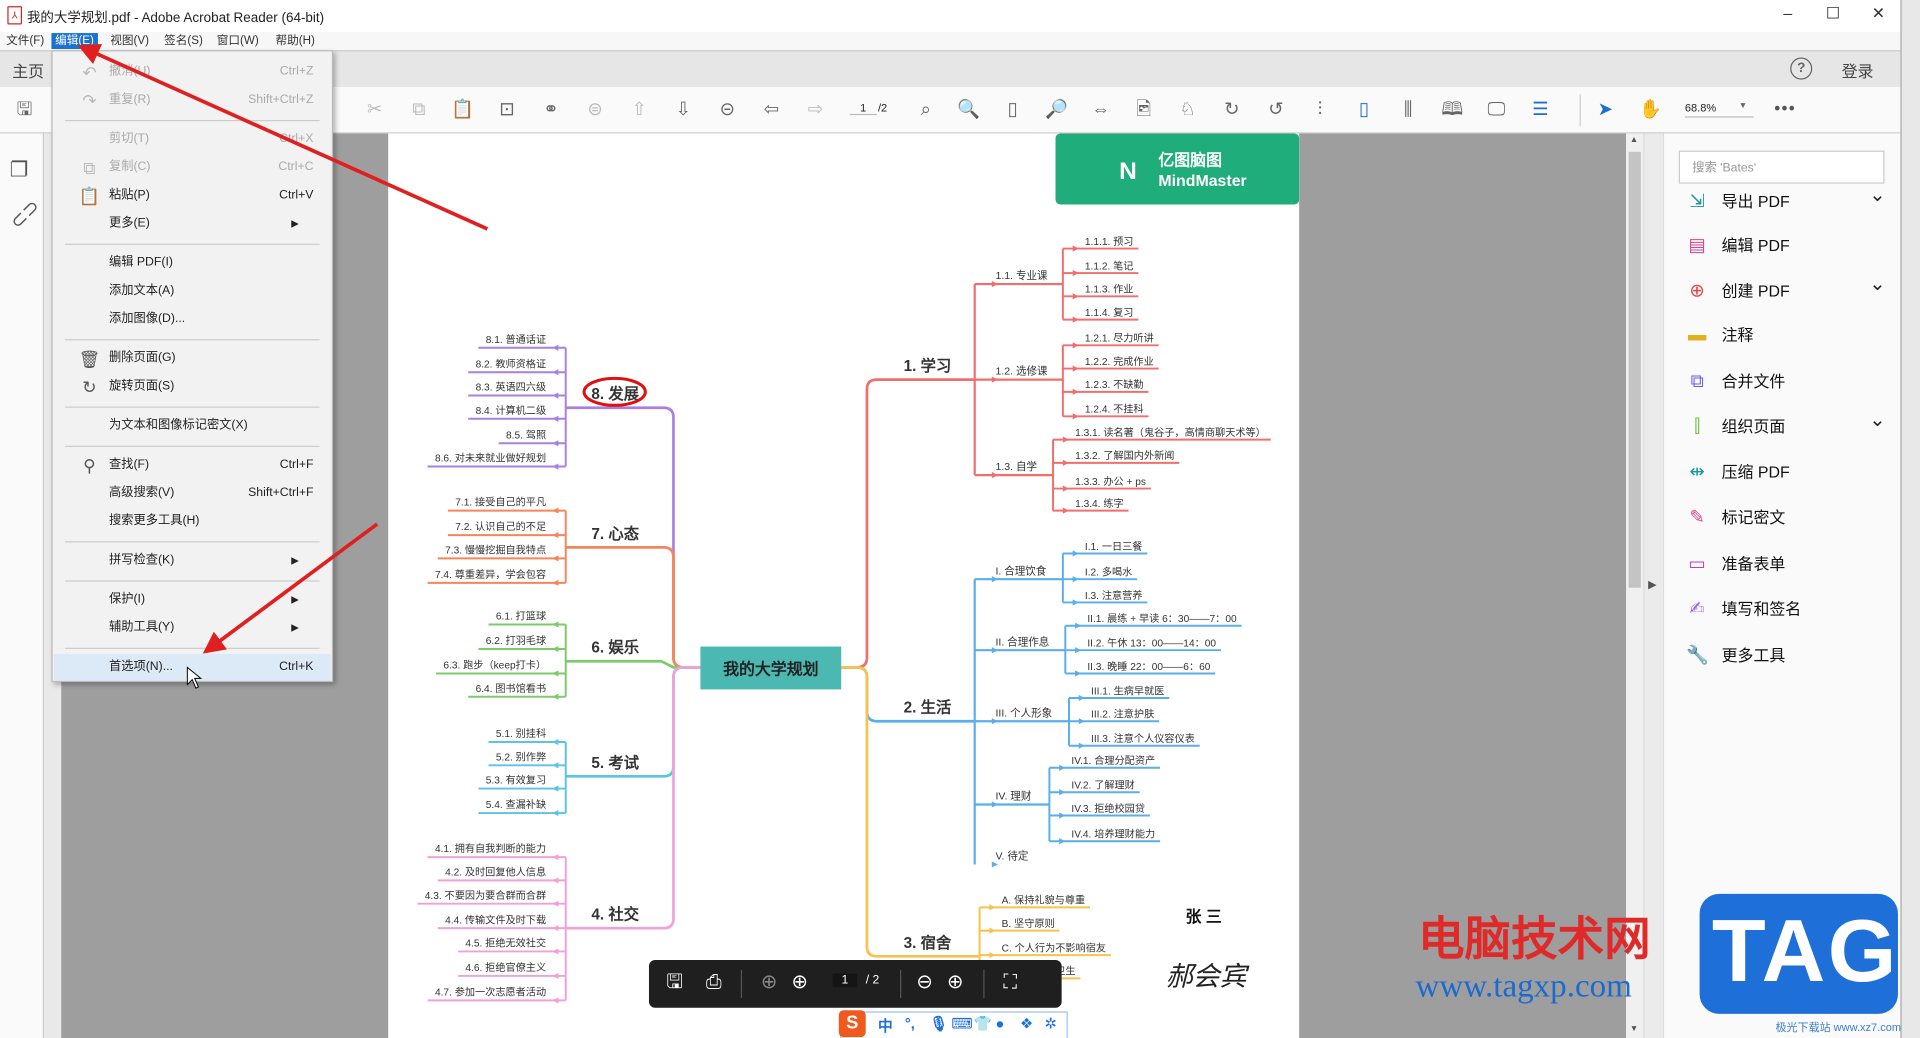 Image resolution: width=1920 pixels, height=1038 pixels. Describe the element at coordinates (982, 1023) in the screenshot. I see `skin-icon: 👕` at that location.